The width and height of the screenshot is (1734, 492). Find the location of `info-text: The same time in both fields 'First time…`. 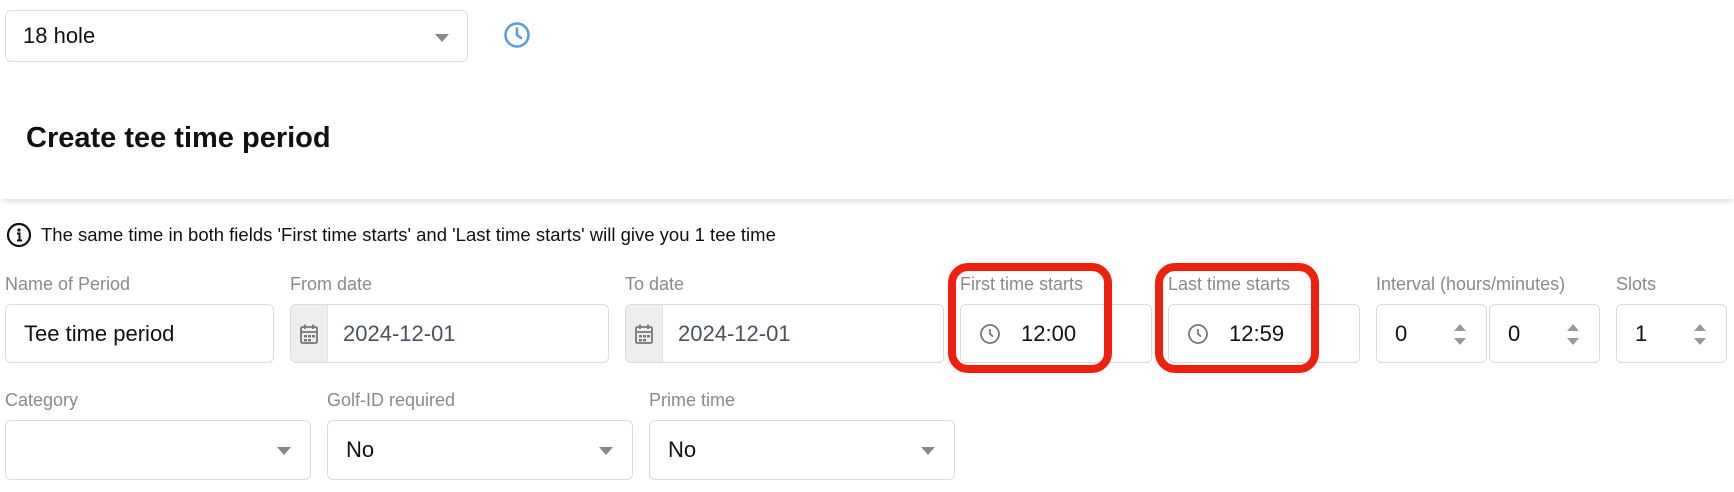

info-text: The same time in both fields 'First time… is located at coordinates (408, 234).